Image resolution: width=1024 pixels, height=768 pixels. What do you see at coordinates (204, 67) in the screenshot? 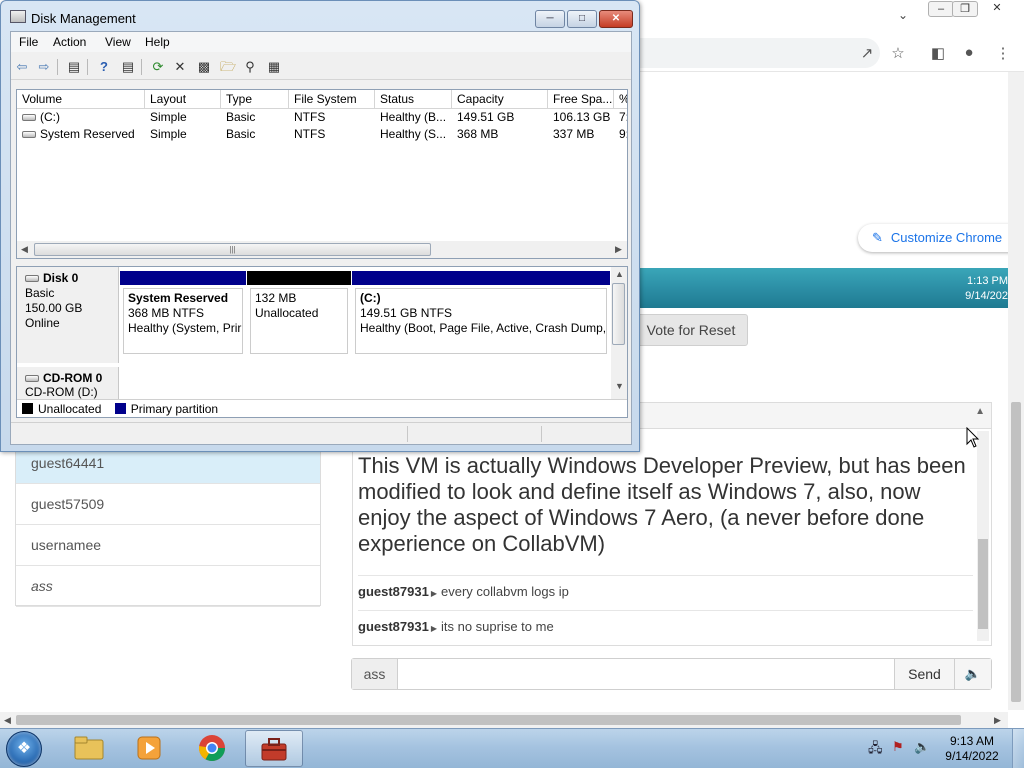
I see `check-disk-icon: ▩` at bounding box center [204, 67].